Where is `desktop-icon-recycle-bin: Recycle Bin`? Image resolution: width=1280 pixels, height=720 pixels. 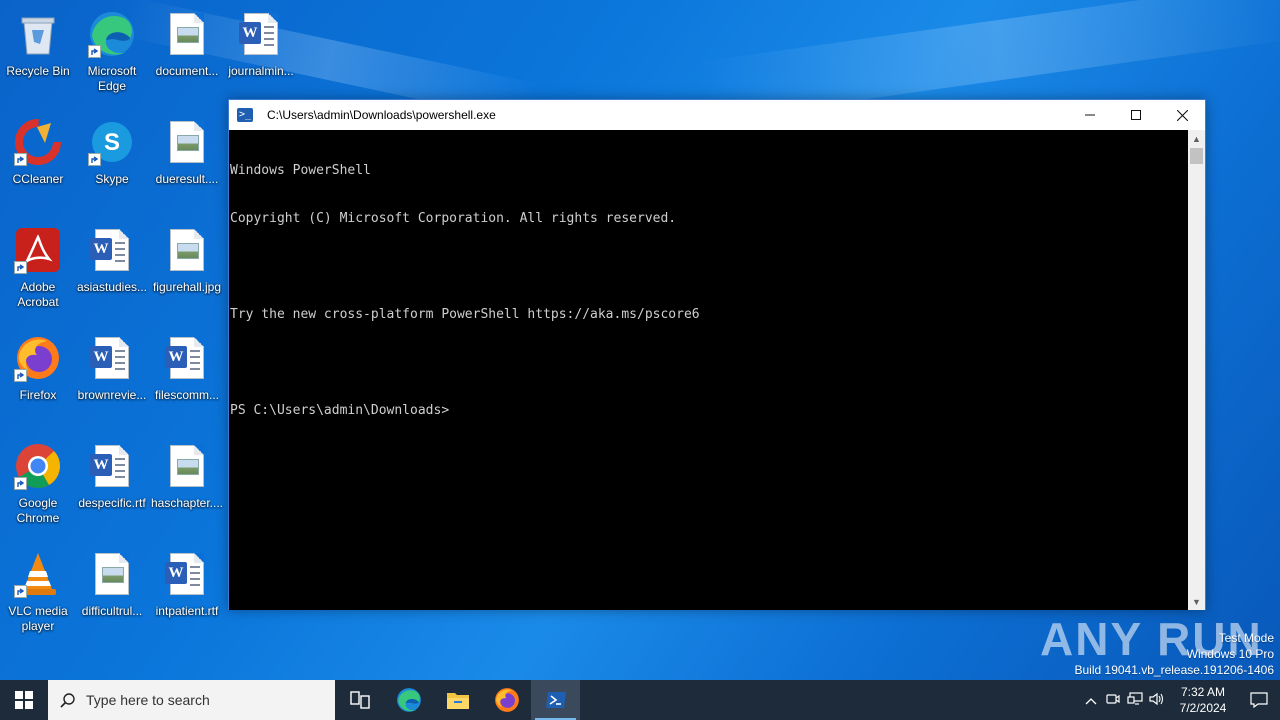 desktop-icon-recycle-bin: Recycle Bin is located at coordinates (38, 56).